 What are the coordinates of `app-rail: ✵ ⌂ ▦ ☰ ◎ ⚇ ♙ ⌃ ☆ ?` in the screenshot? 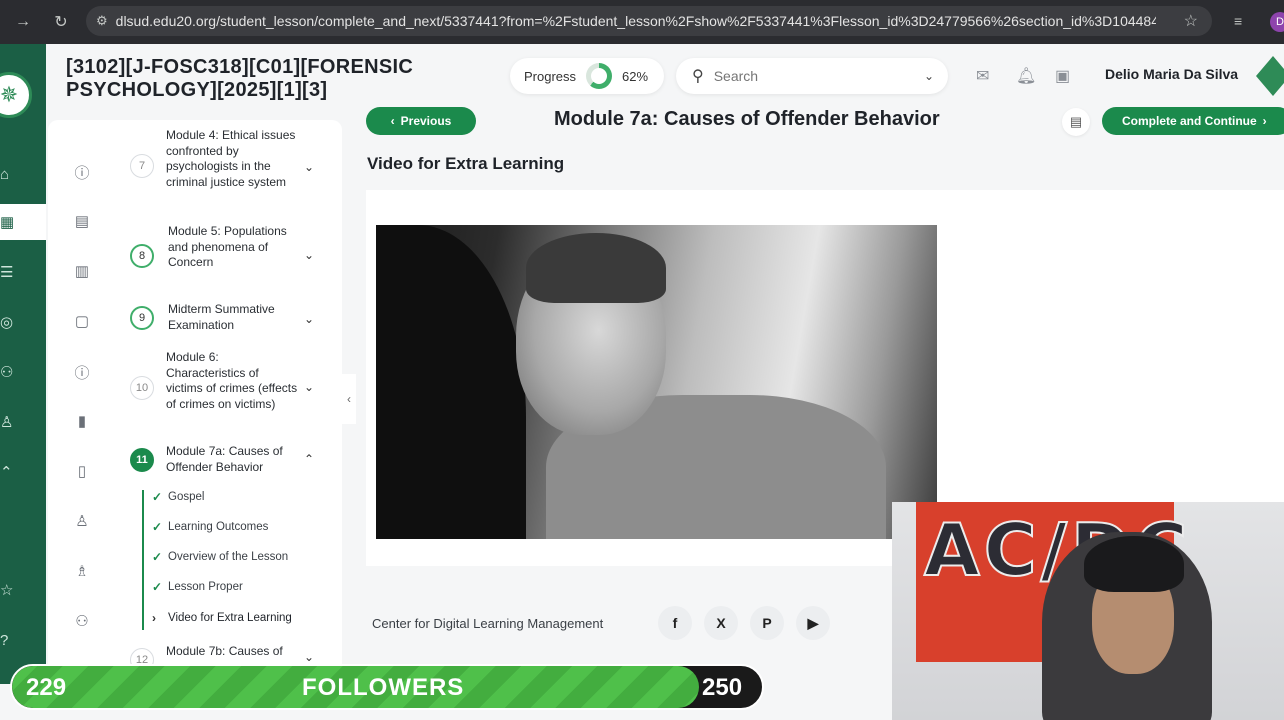 It's located at (23, 364).